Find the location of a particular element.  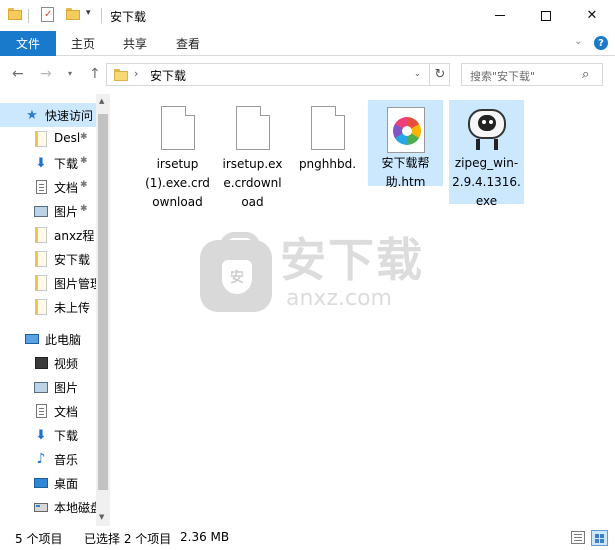

tab-home: 主页 is located at coordinates (83, 43).